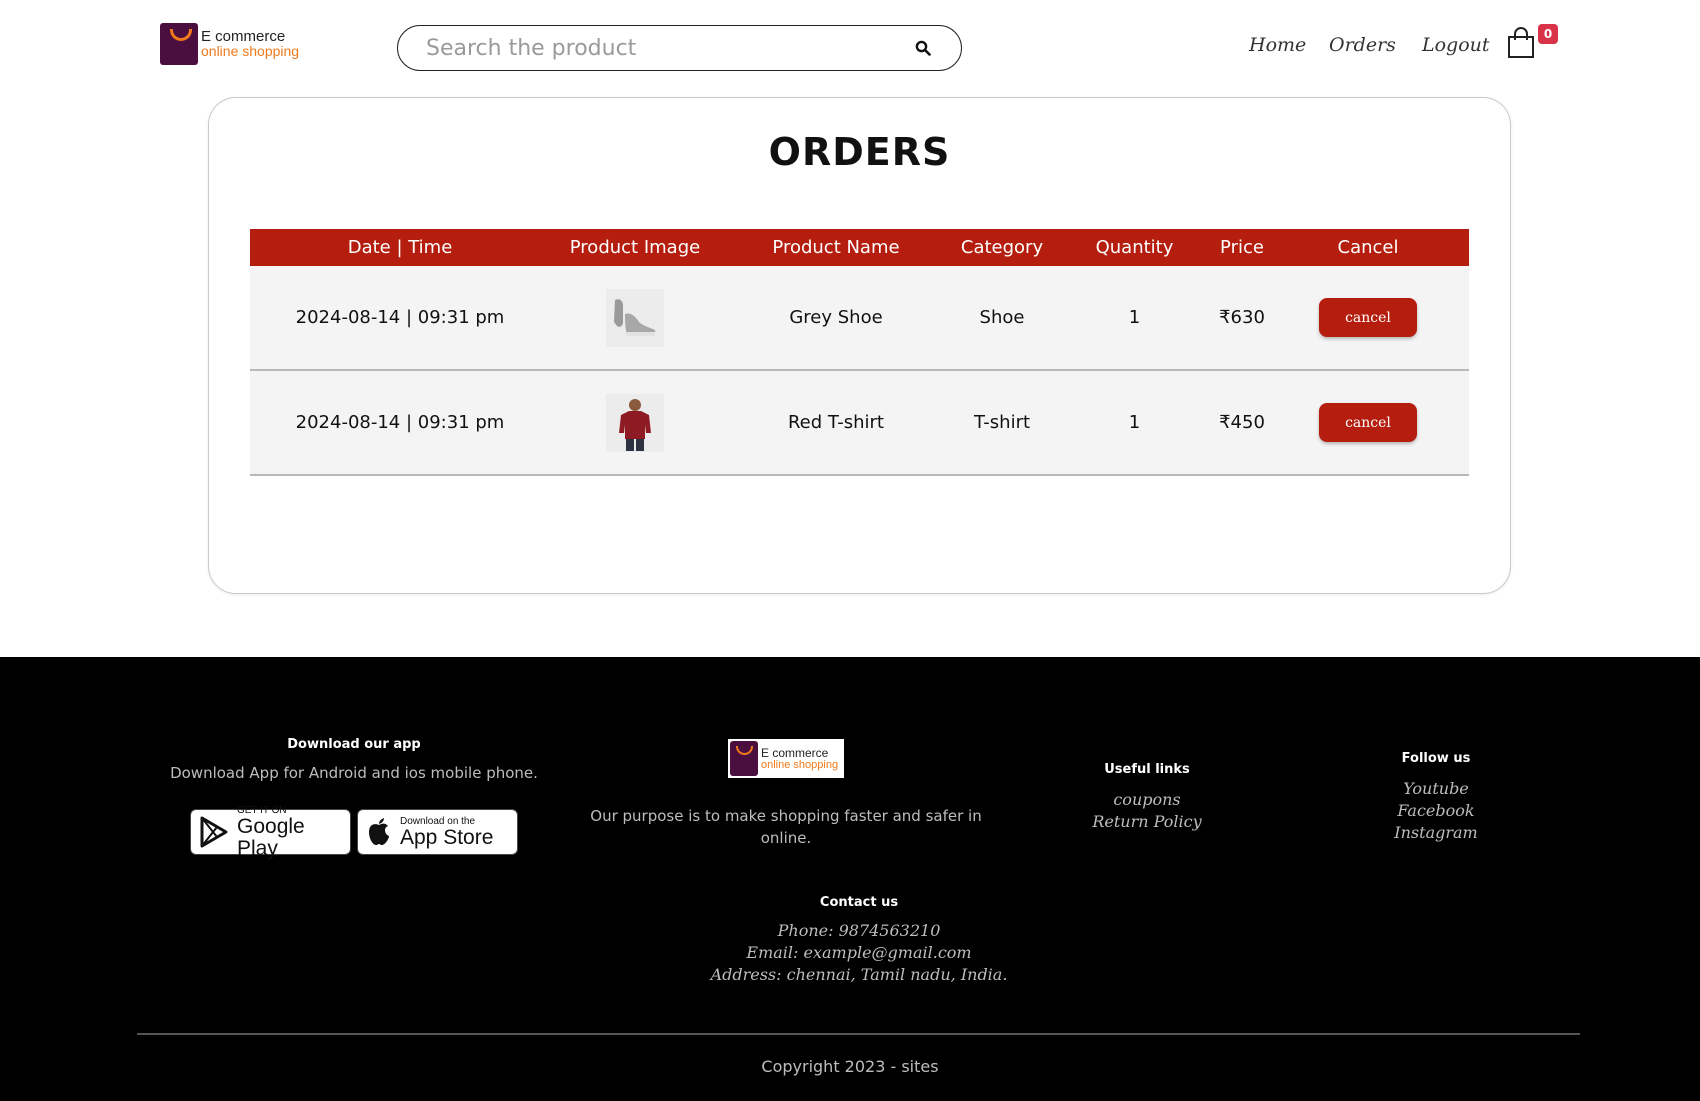  I want to click on app-store-small: Download on the, so click(438, 821).